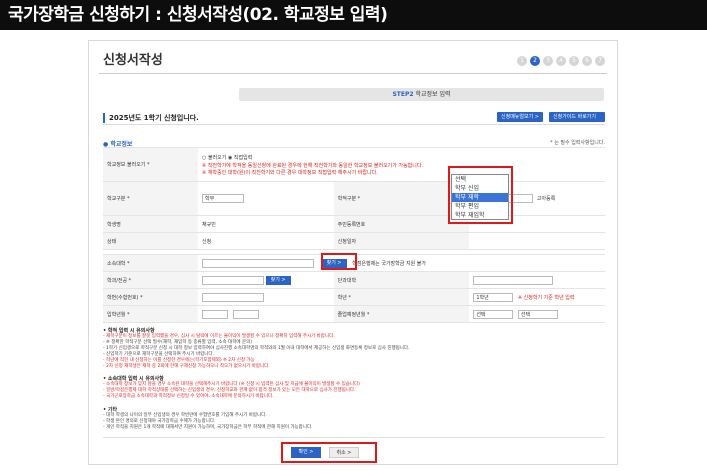 The width and height of the screenshot is (707, 471). What do you see at coordinates (587, 61) in the screenshot?
I see `step-dot-6: 6` at bounding box center [587, 61].